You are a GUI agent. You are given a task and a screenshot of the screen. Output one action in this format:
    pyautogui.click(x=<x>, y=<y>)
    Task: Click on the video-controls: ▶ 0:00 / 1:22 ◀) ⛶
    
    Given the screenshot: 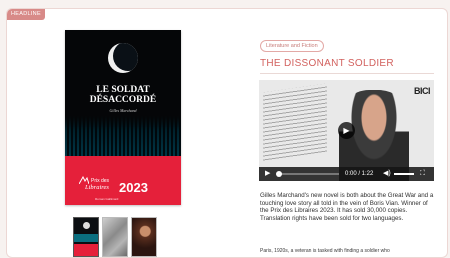 What is the action you would take?
    pyautogui.click(x=346, y=174)
    